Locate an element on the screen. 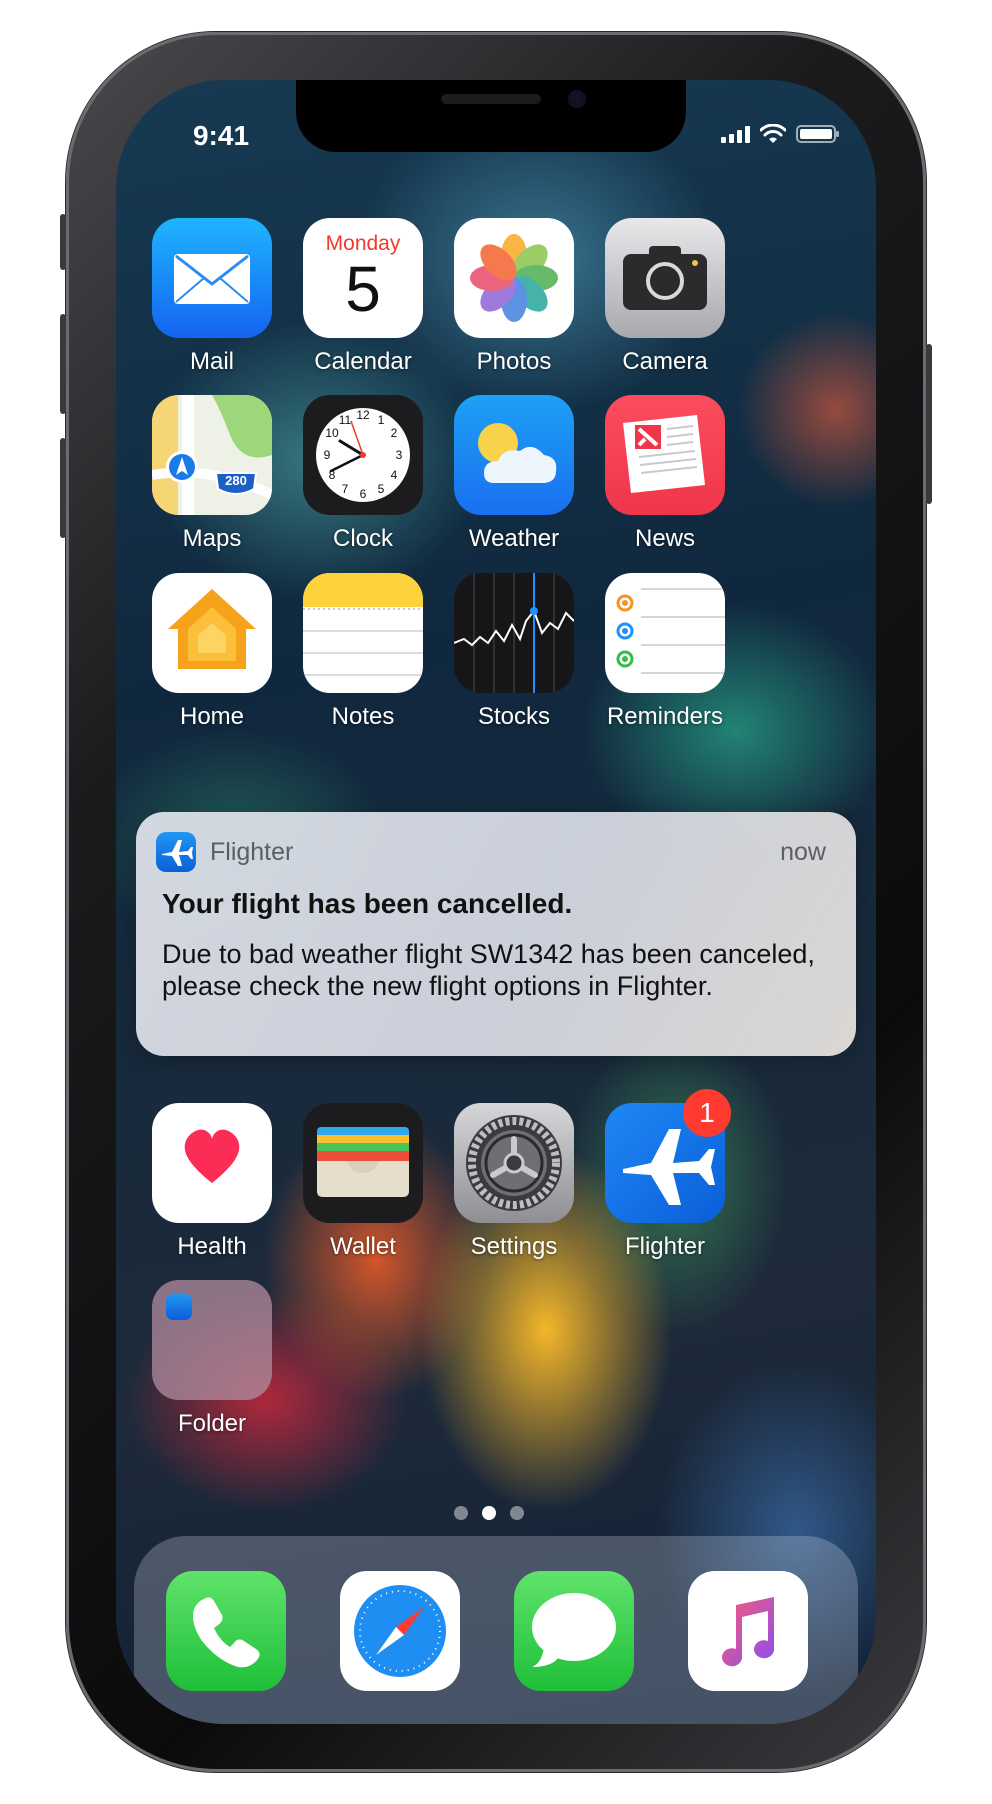  app-folder: Folder is located at coordinates (212, 1359).